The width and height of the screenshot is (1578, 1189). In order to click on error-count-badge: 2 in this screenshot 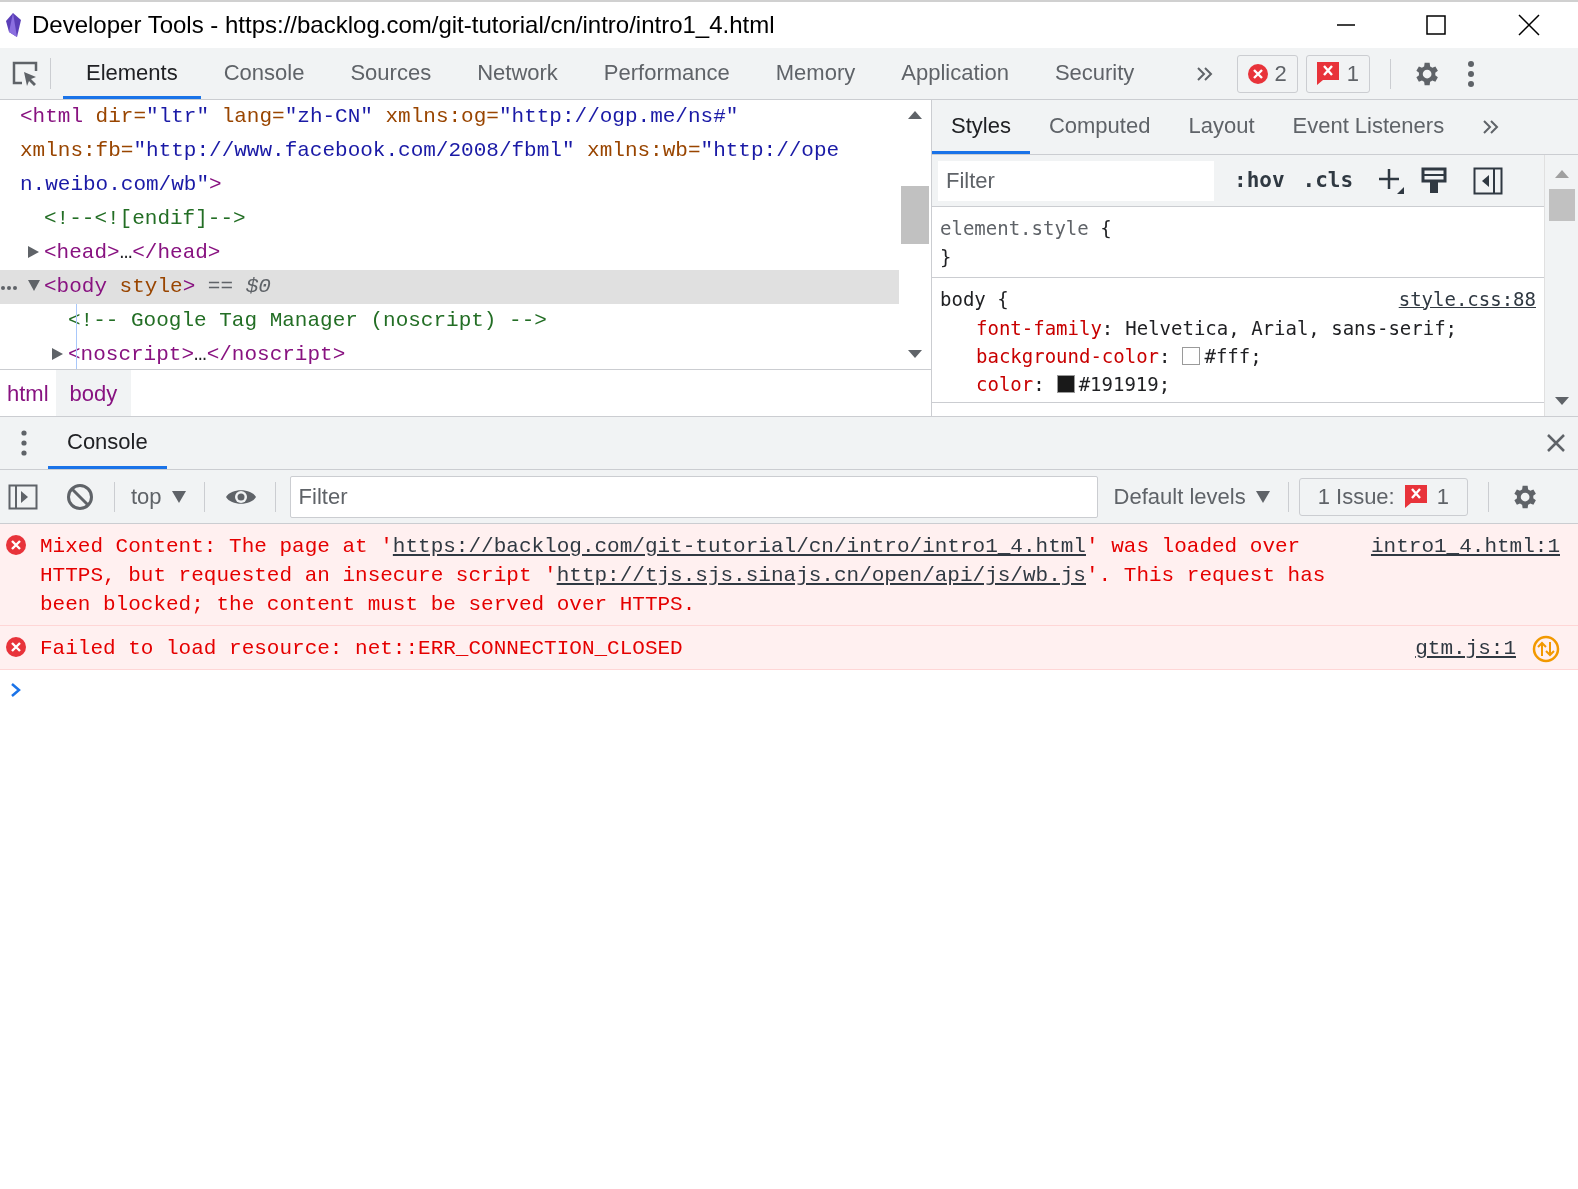, I will do `click(1267, 73)`.